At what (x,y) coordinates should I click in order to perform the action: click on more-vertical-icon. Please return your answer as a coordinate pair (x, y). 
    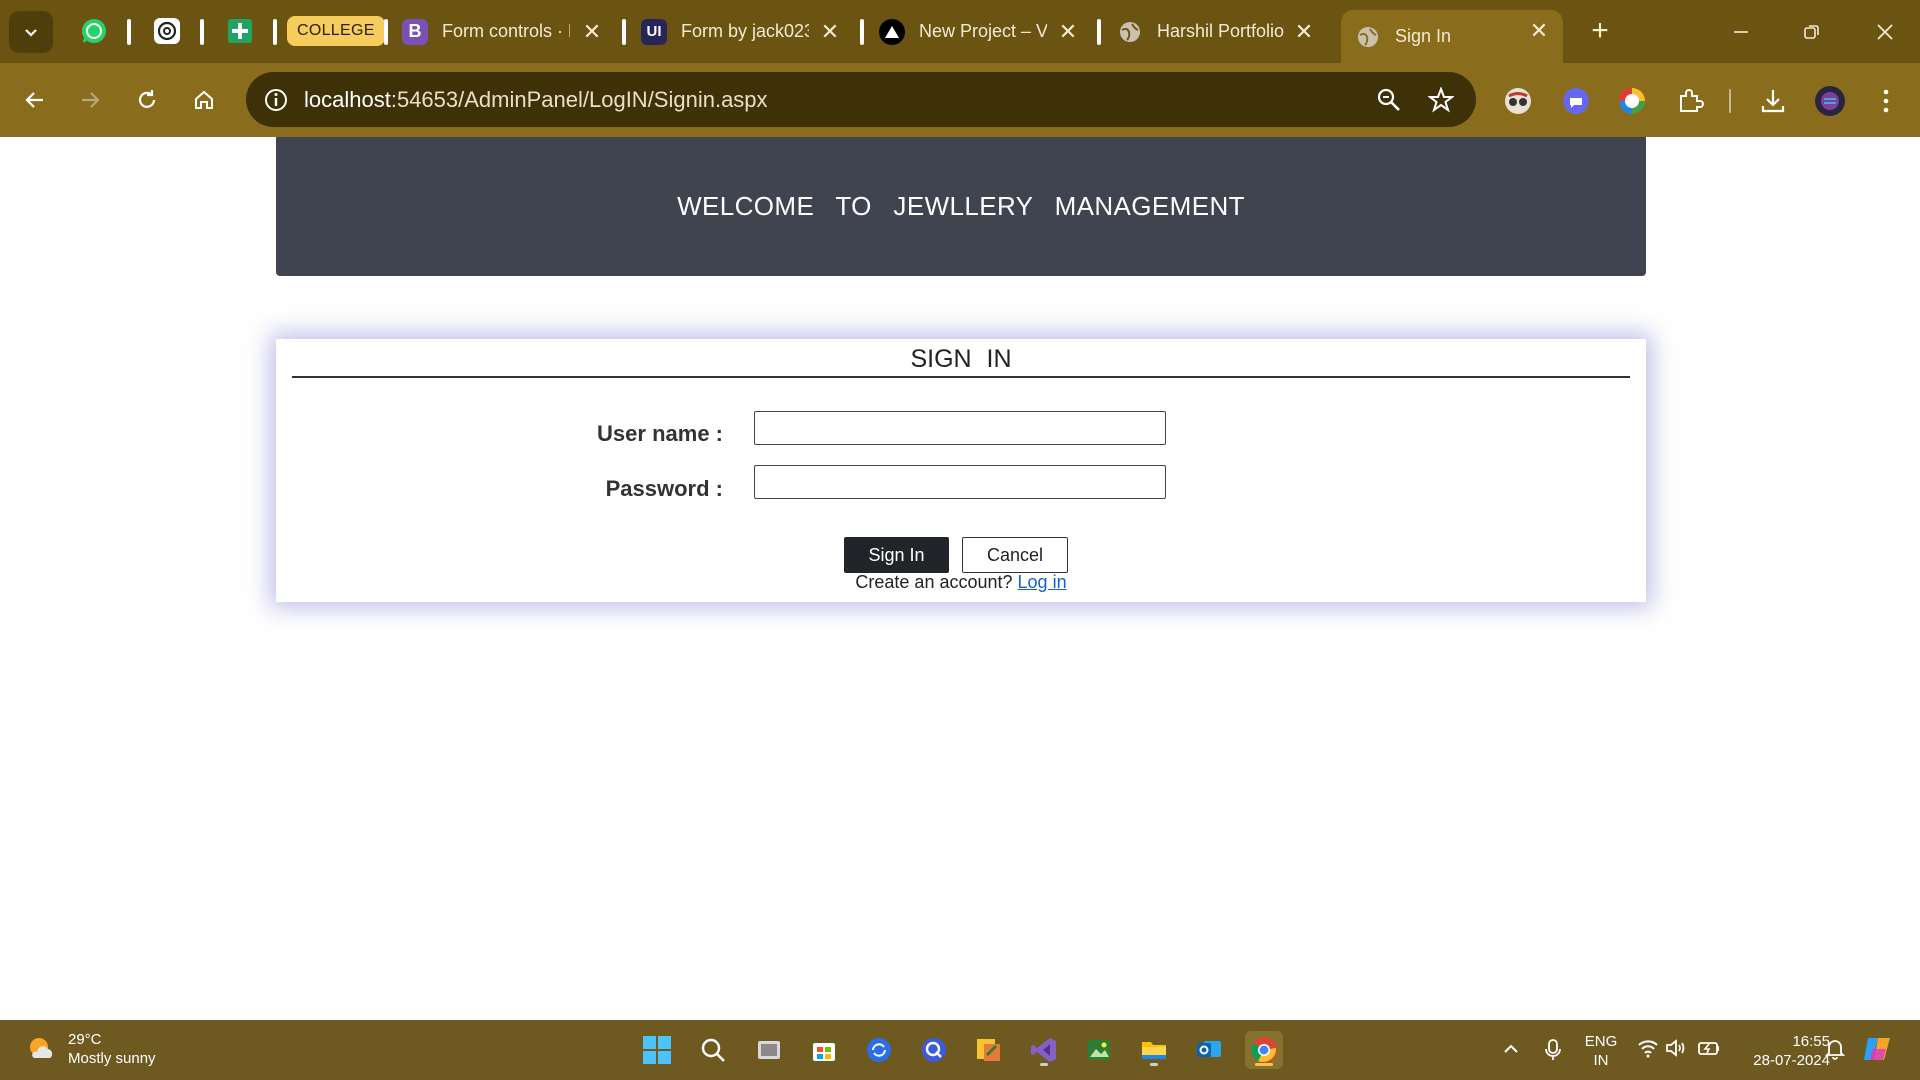
    Looking at the image, I should click on (1886, 101).